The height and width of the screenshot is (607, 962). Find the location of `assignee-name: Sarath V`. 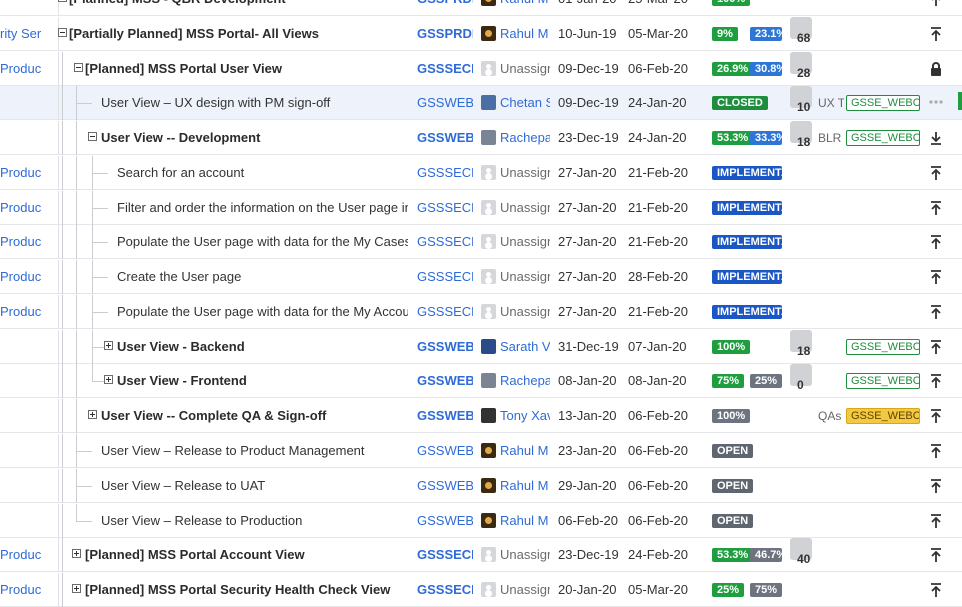

assignee-name: Sarath V is located at coordinates (525, 347).